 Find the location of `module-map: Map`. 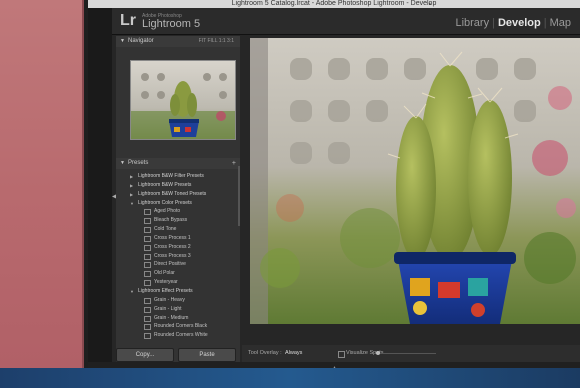

module-map: Map is located at coordinates (560, 23).